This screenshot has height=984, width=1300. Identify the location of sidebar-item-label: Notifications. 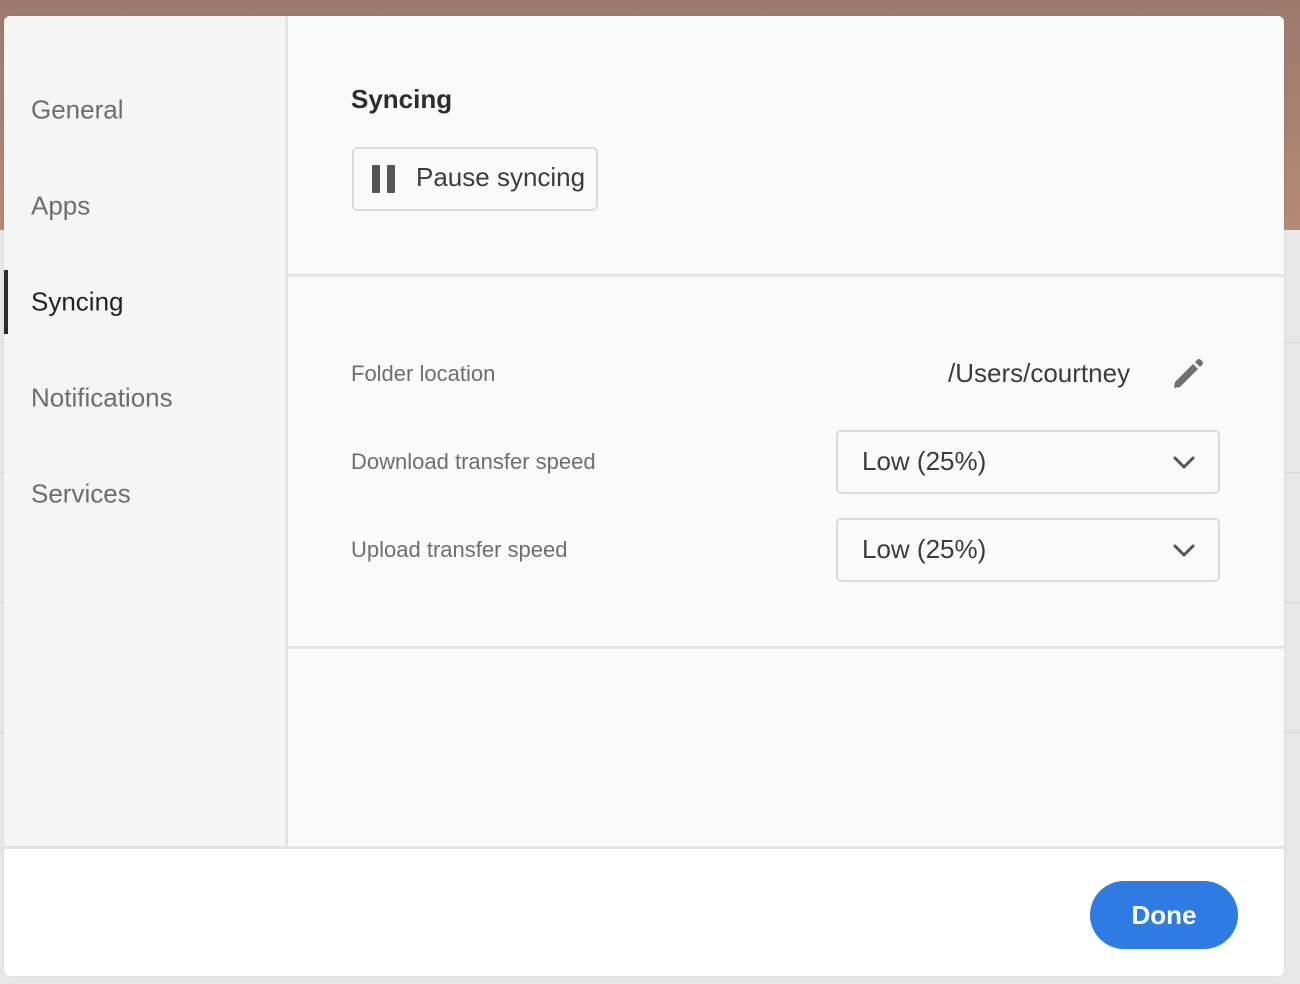
(102, 397).